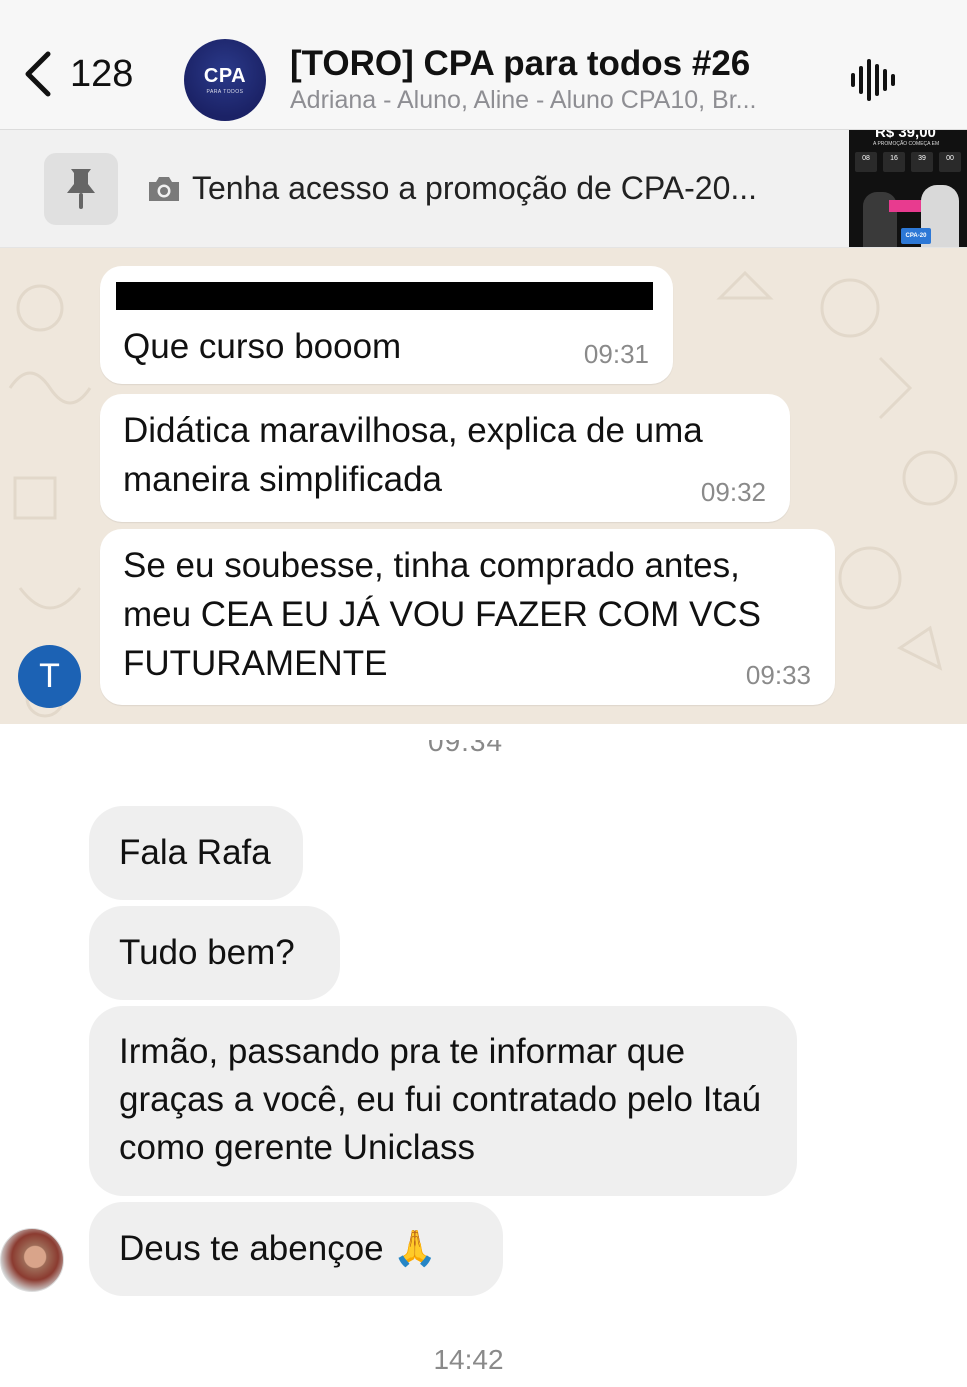 This screenshot has height=1387, width=967. I want to click on group-avatar-label: CPA, so click(225, 76).